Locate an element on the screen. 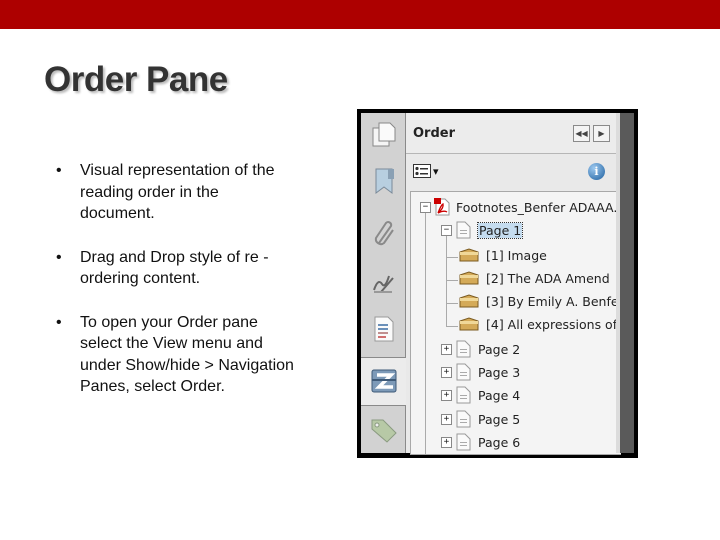 This screenshot has width=720, height=540. sidebar-content-button is located at coordinates (383, 329).